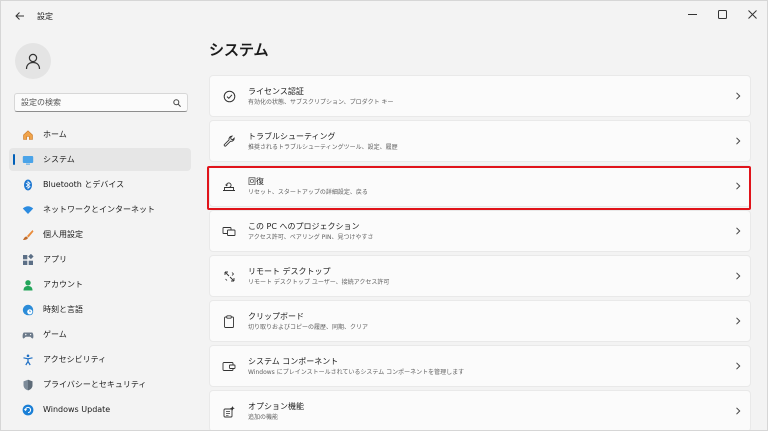  Describe the element at coordinates (480, 276) in the screenshot. I see `settings-card-remote-desktop: リモート デスクトップ リモート デスクトップ ユーザー、接続アクセス許可` at that location.